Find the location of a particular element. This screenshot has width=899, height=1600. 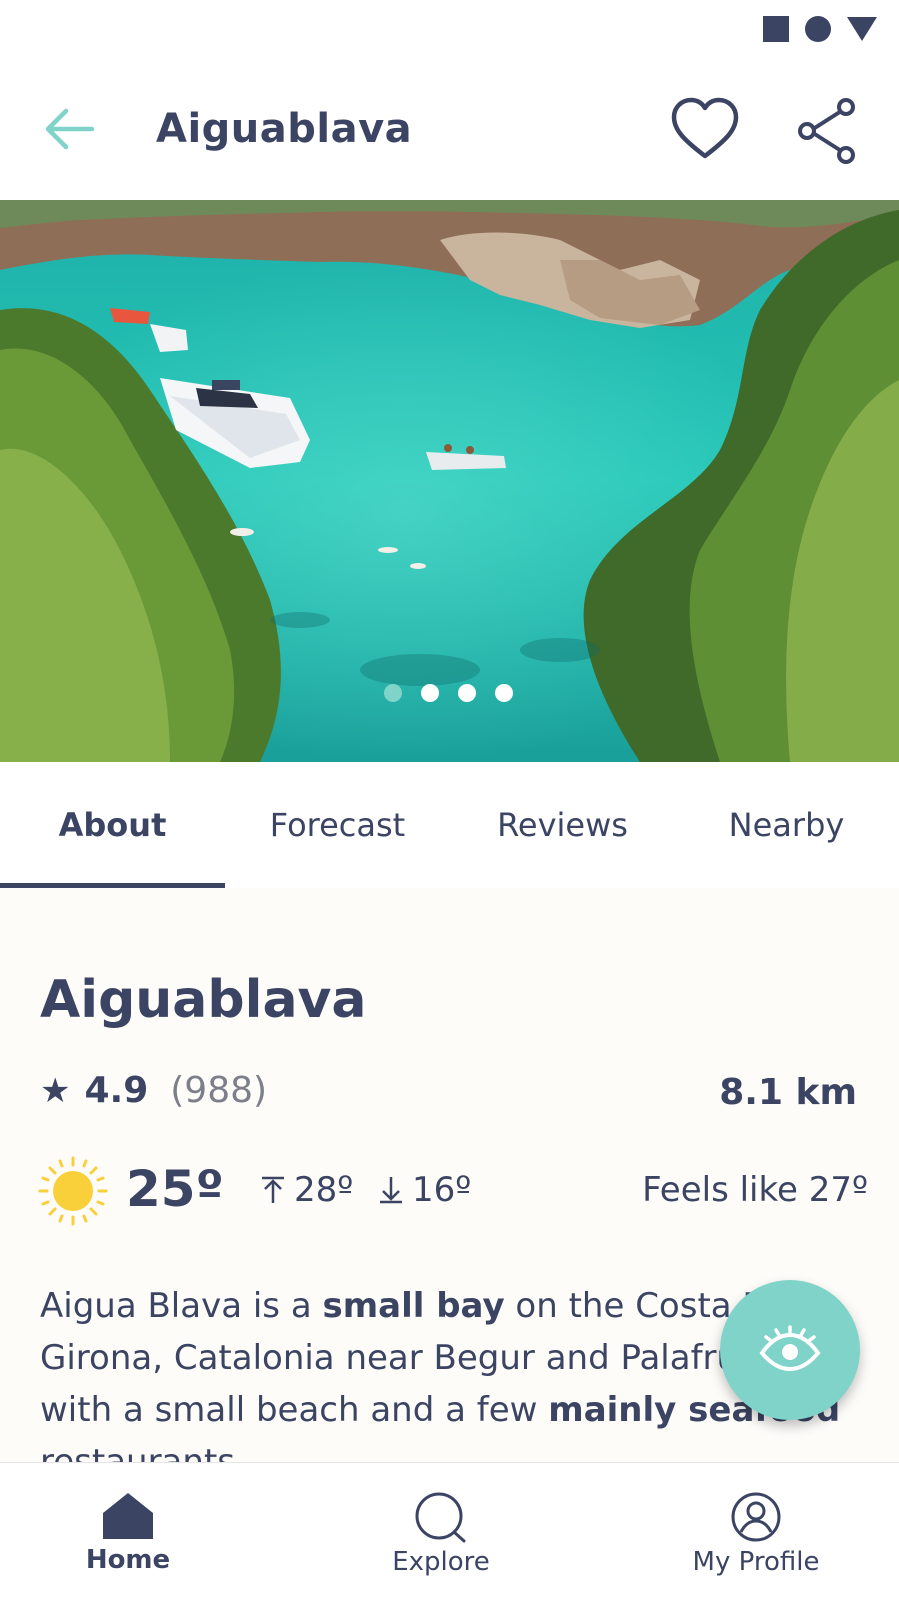

carousel-pager is located at coordinates (448, 693).